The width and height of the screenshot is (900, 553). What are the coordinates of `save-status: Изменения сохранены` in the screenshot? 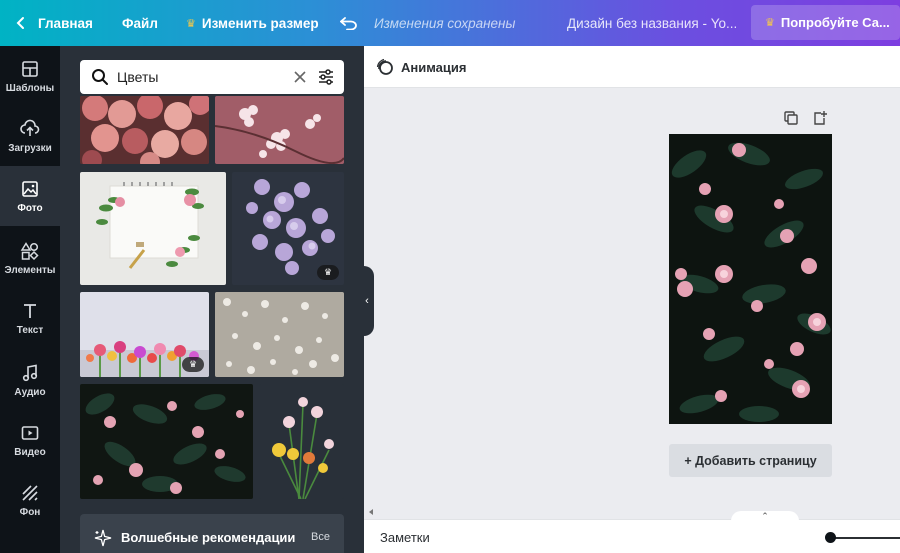 It's located at (445, 23).